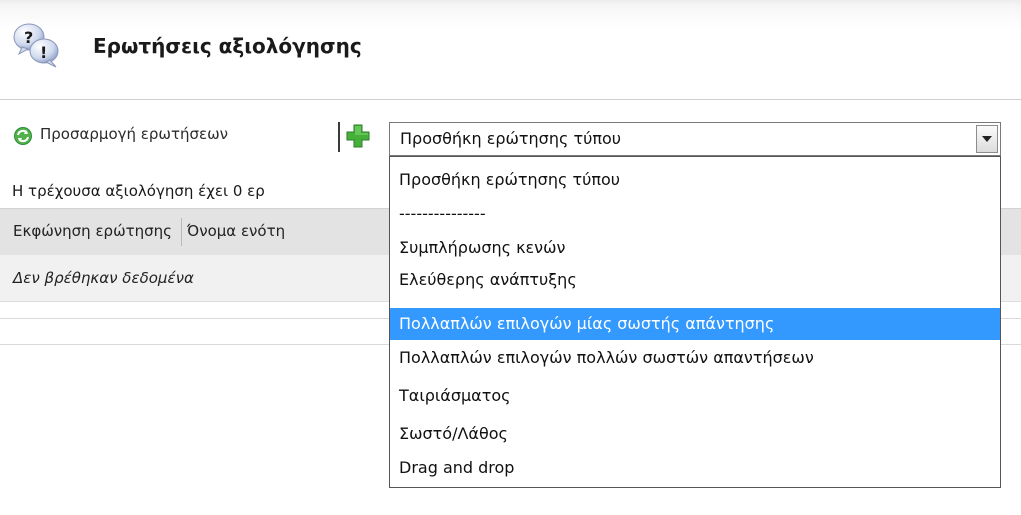 The height and width of the screenshot is (515, 1021). I want to click on dropdown-option: Ελεύθερης ανάπτυξης, so click(695, 280).